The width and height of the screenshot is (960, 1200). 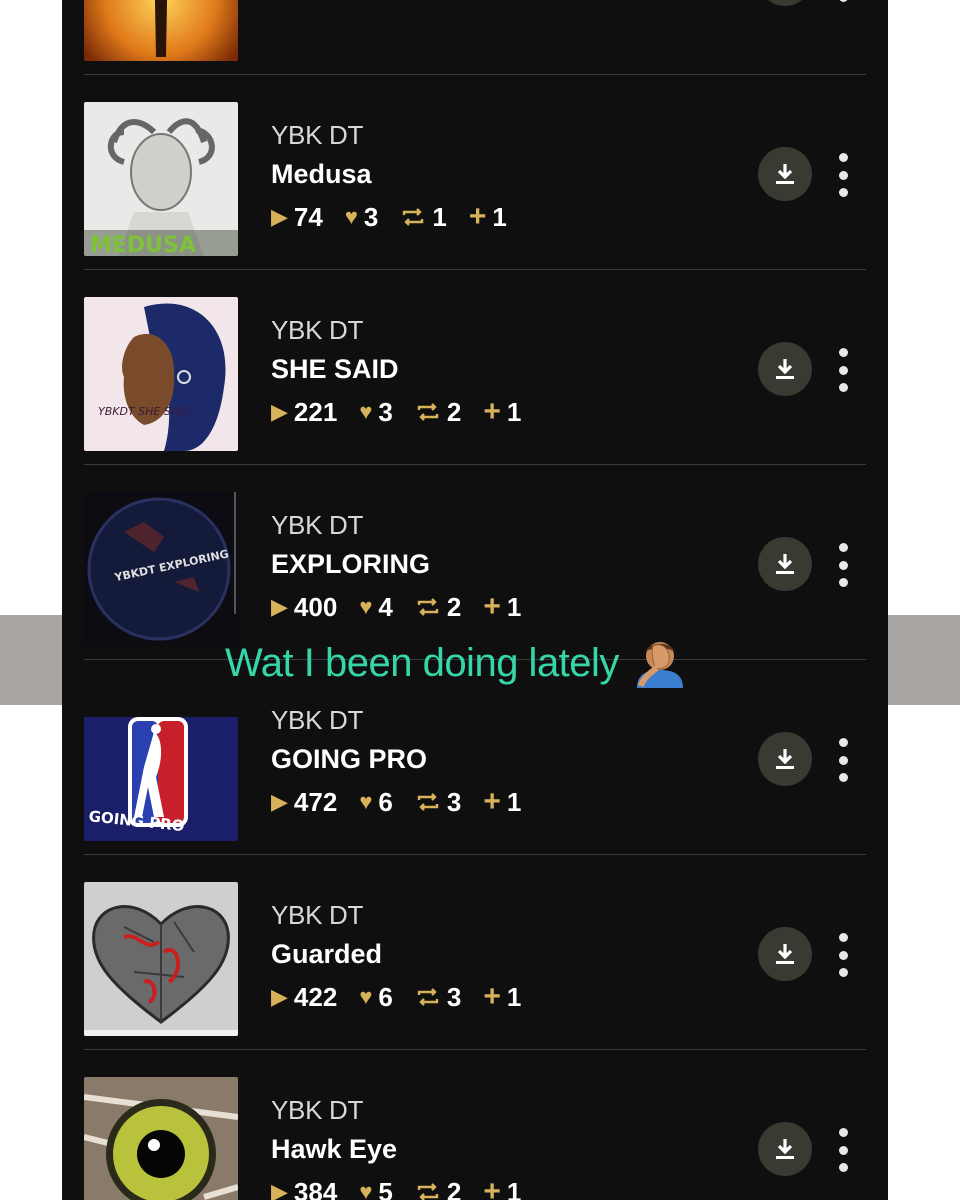 I want to click on track-row: MEDUSA YBK DT Medusa ▶ 74 ♥ 3 1 +1, so click(x=475, y=172).